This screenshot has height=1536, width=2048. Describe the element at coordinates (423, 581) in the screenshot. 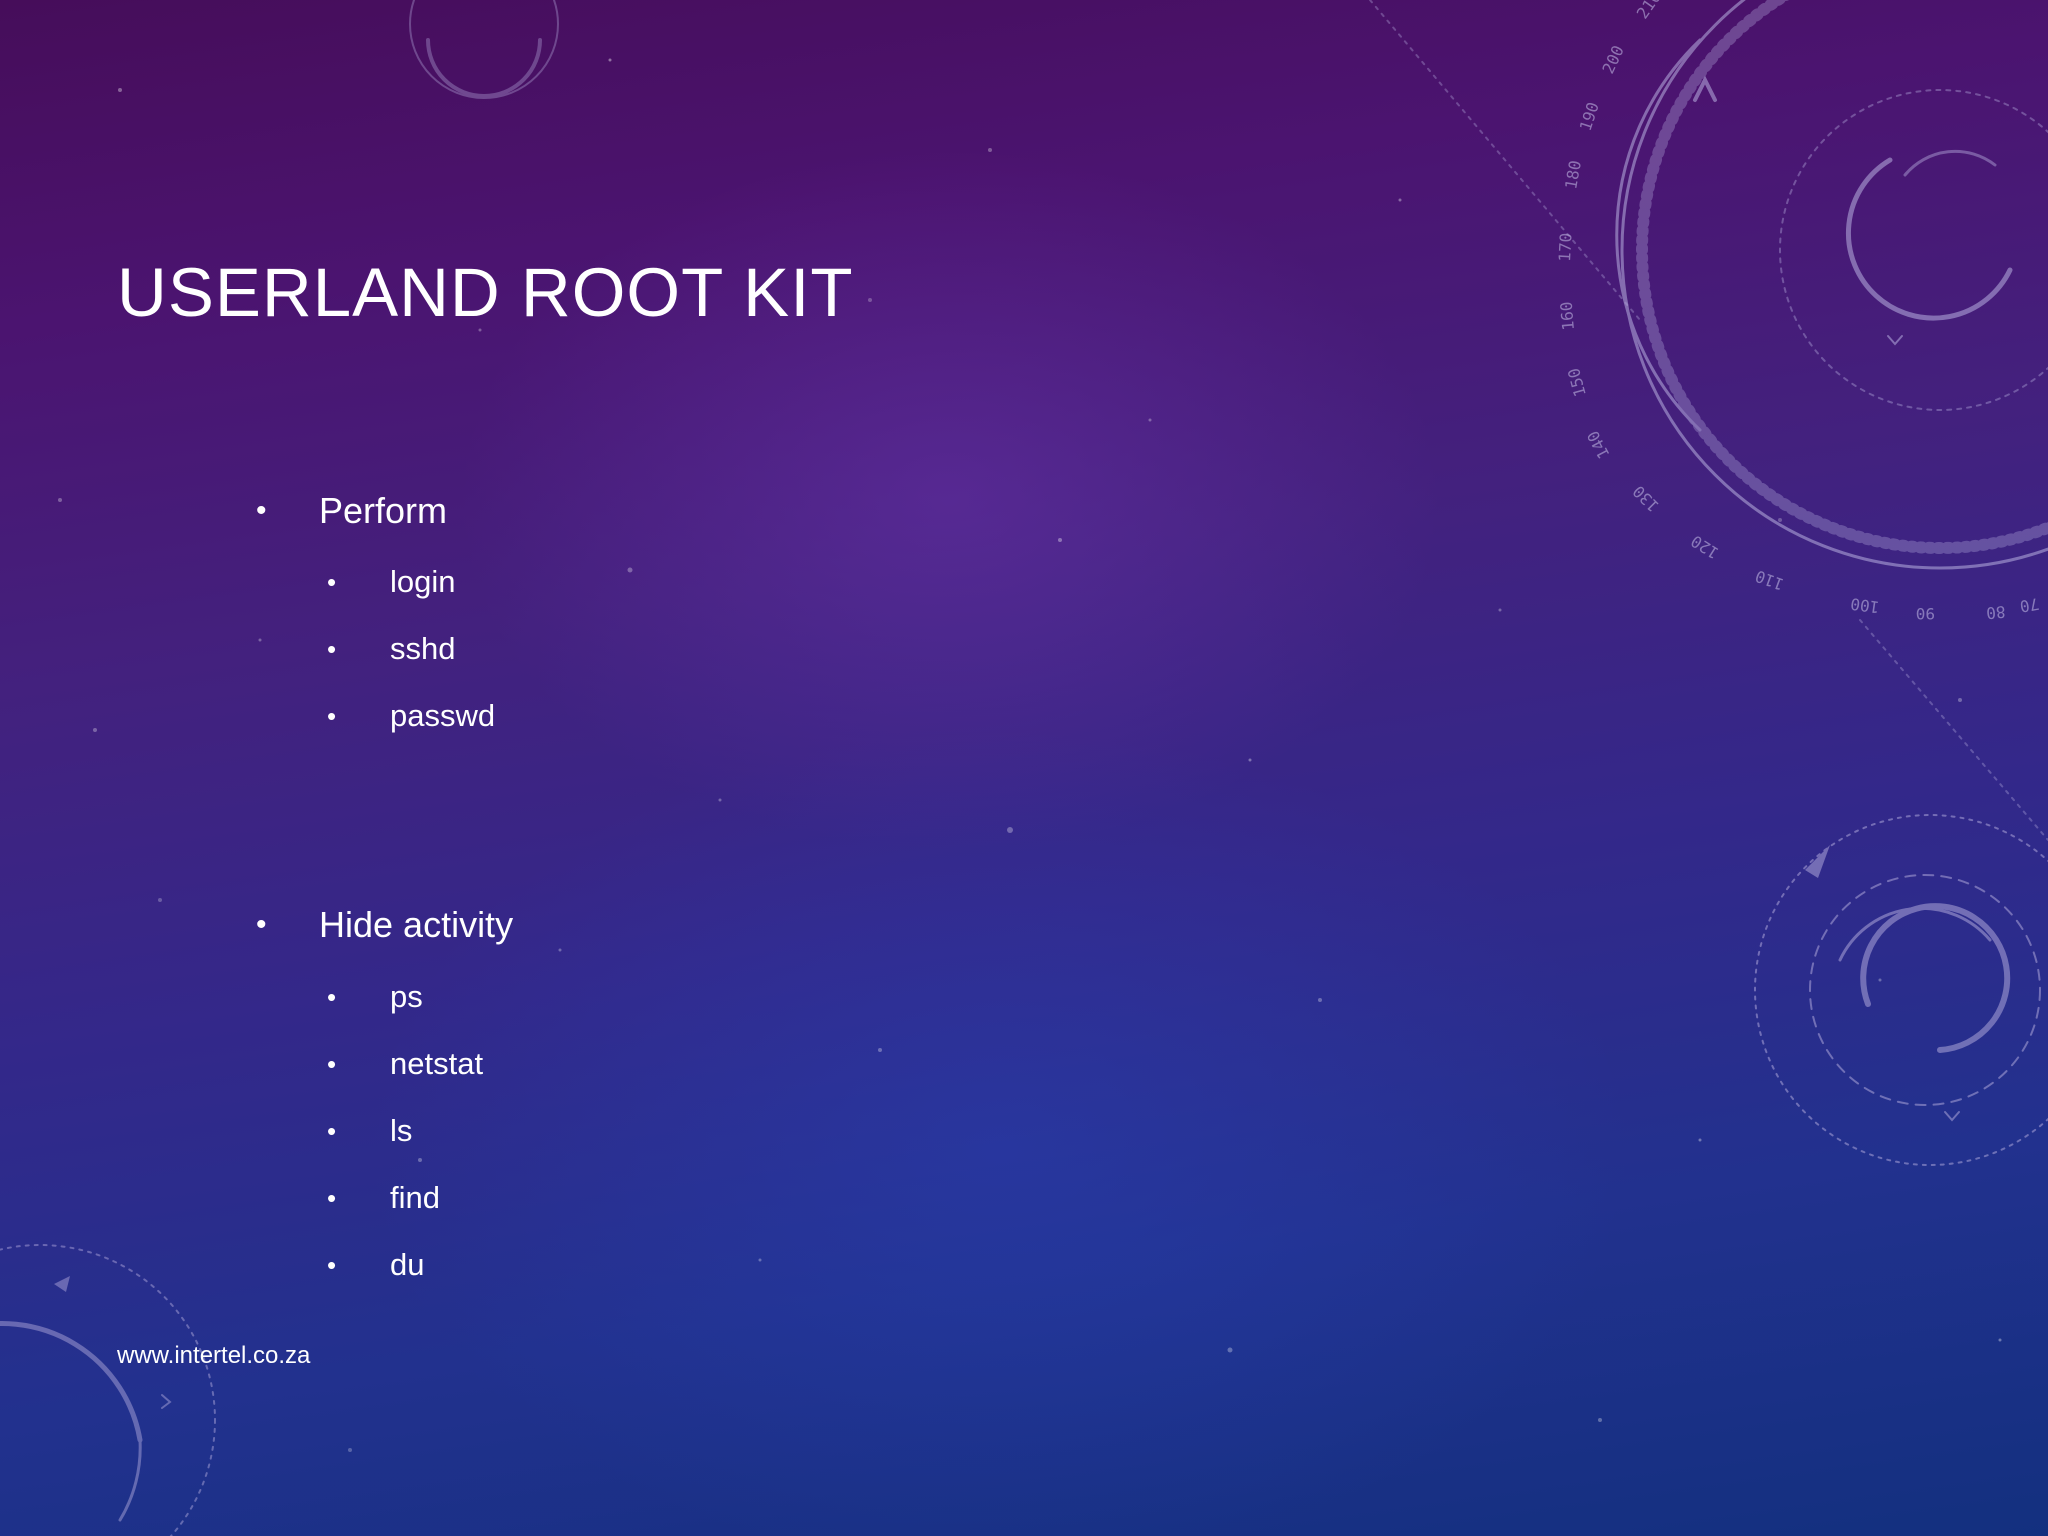

I see `bullet-item-text: login` at that location.